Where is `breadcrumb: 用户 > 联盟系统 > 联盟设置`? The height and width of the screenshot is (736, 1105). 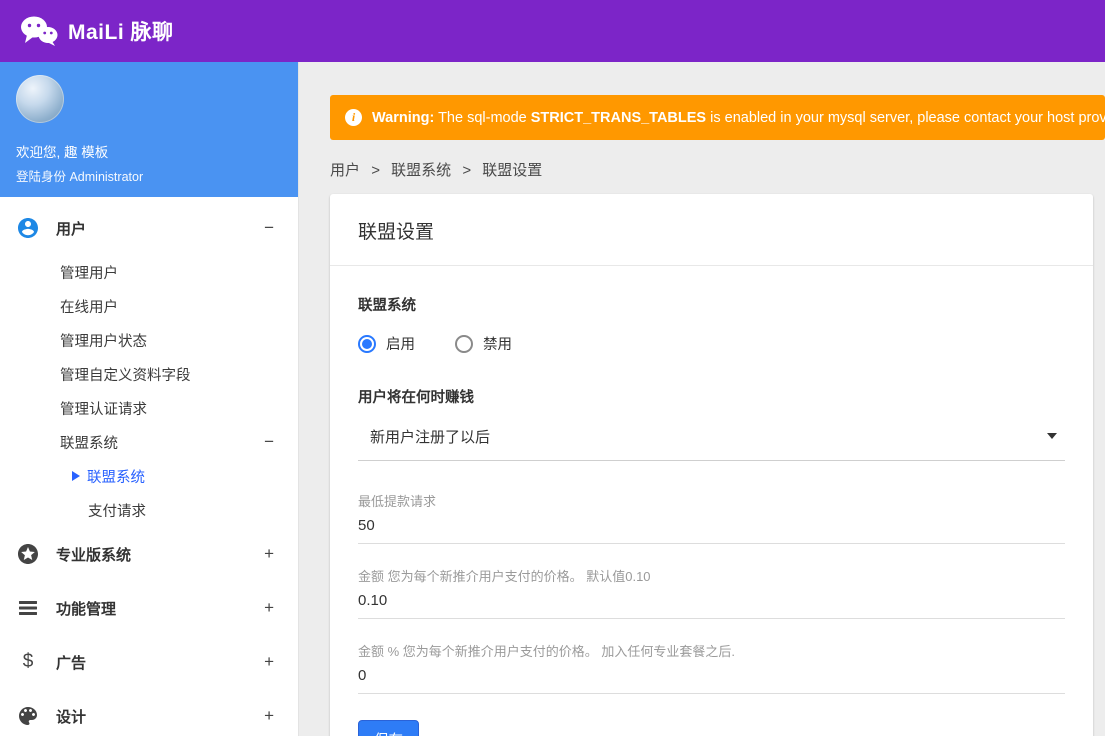
breadcrumb: 用户 > 联盟系统 > 联盟设置 is located at coordinates (717, 169).